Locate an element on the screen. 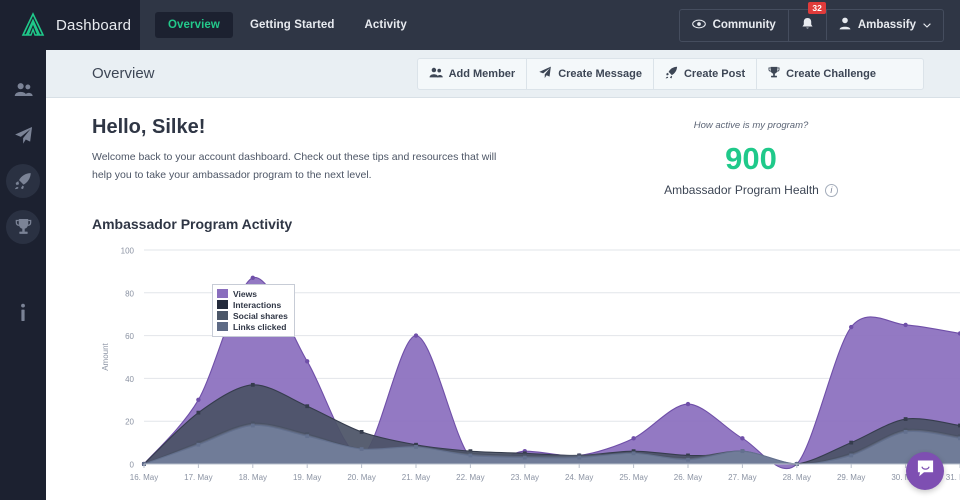 This screenshot has height=500, width=960. sidebar-item-posts is located at coordinates (23, 181).